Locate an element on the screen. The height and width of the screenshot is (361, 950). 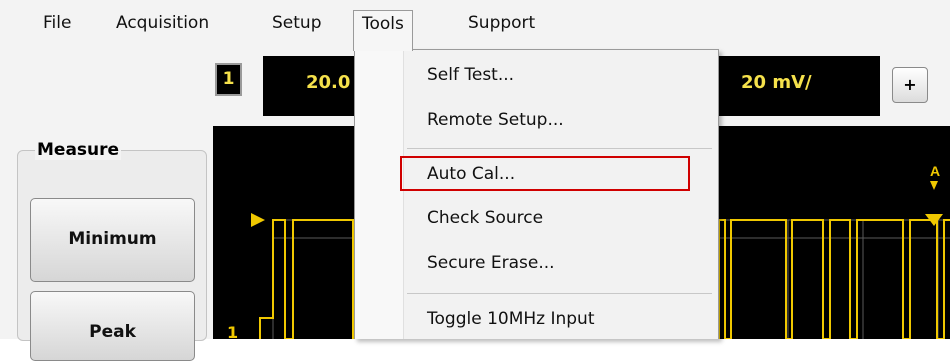
menu-icon-column is located at coordinates (379, 194).